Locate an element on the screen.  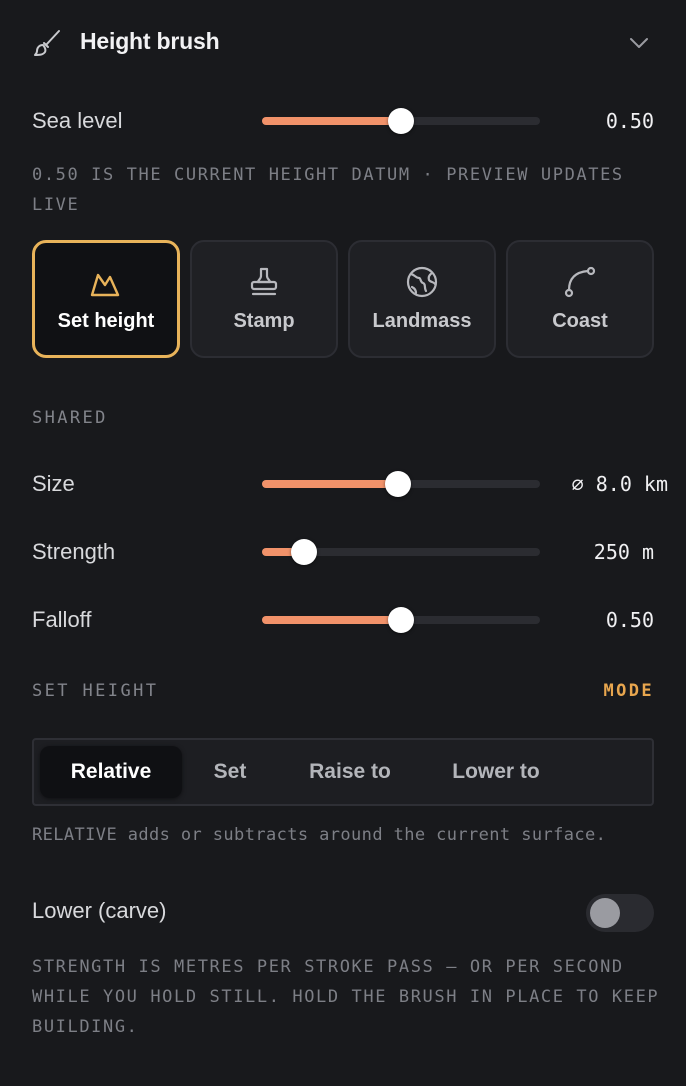
falloff-value: 0.50 is located at coordinates (629, 620).